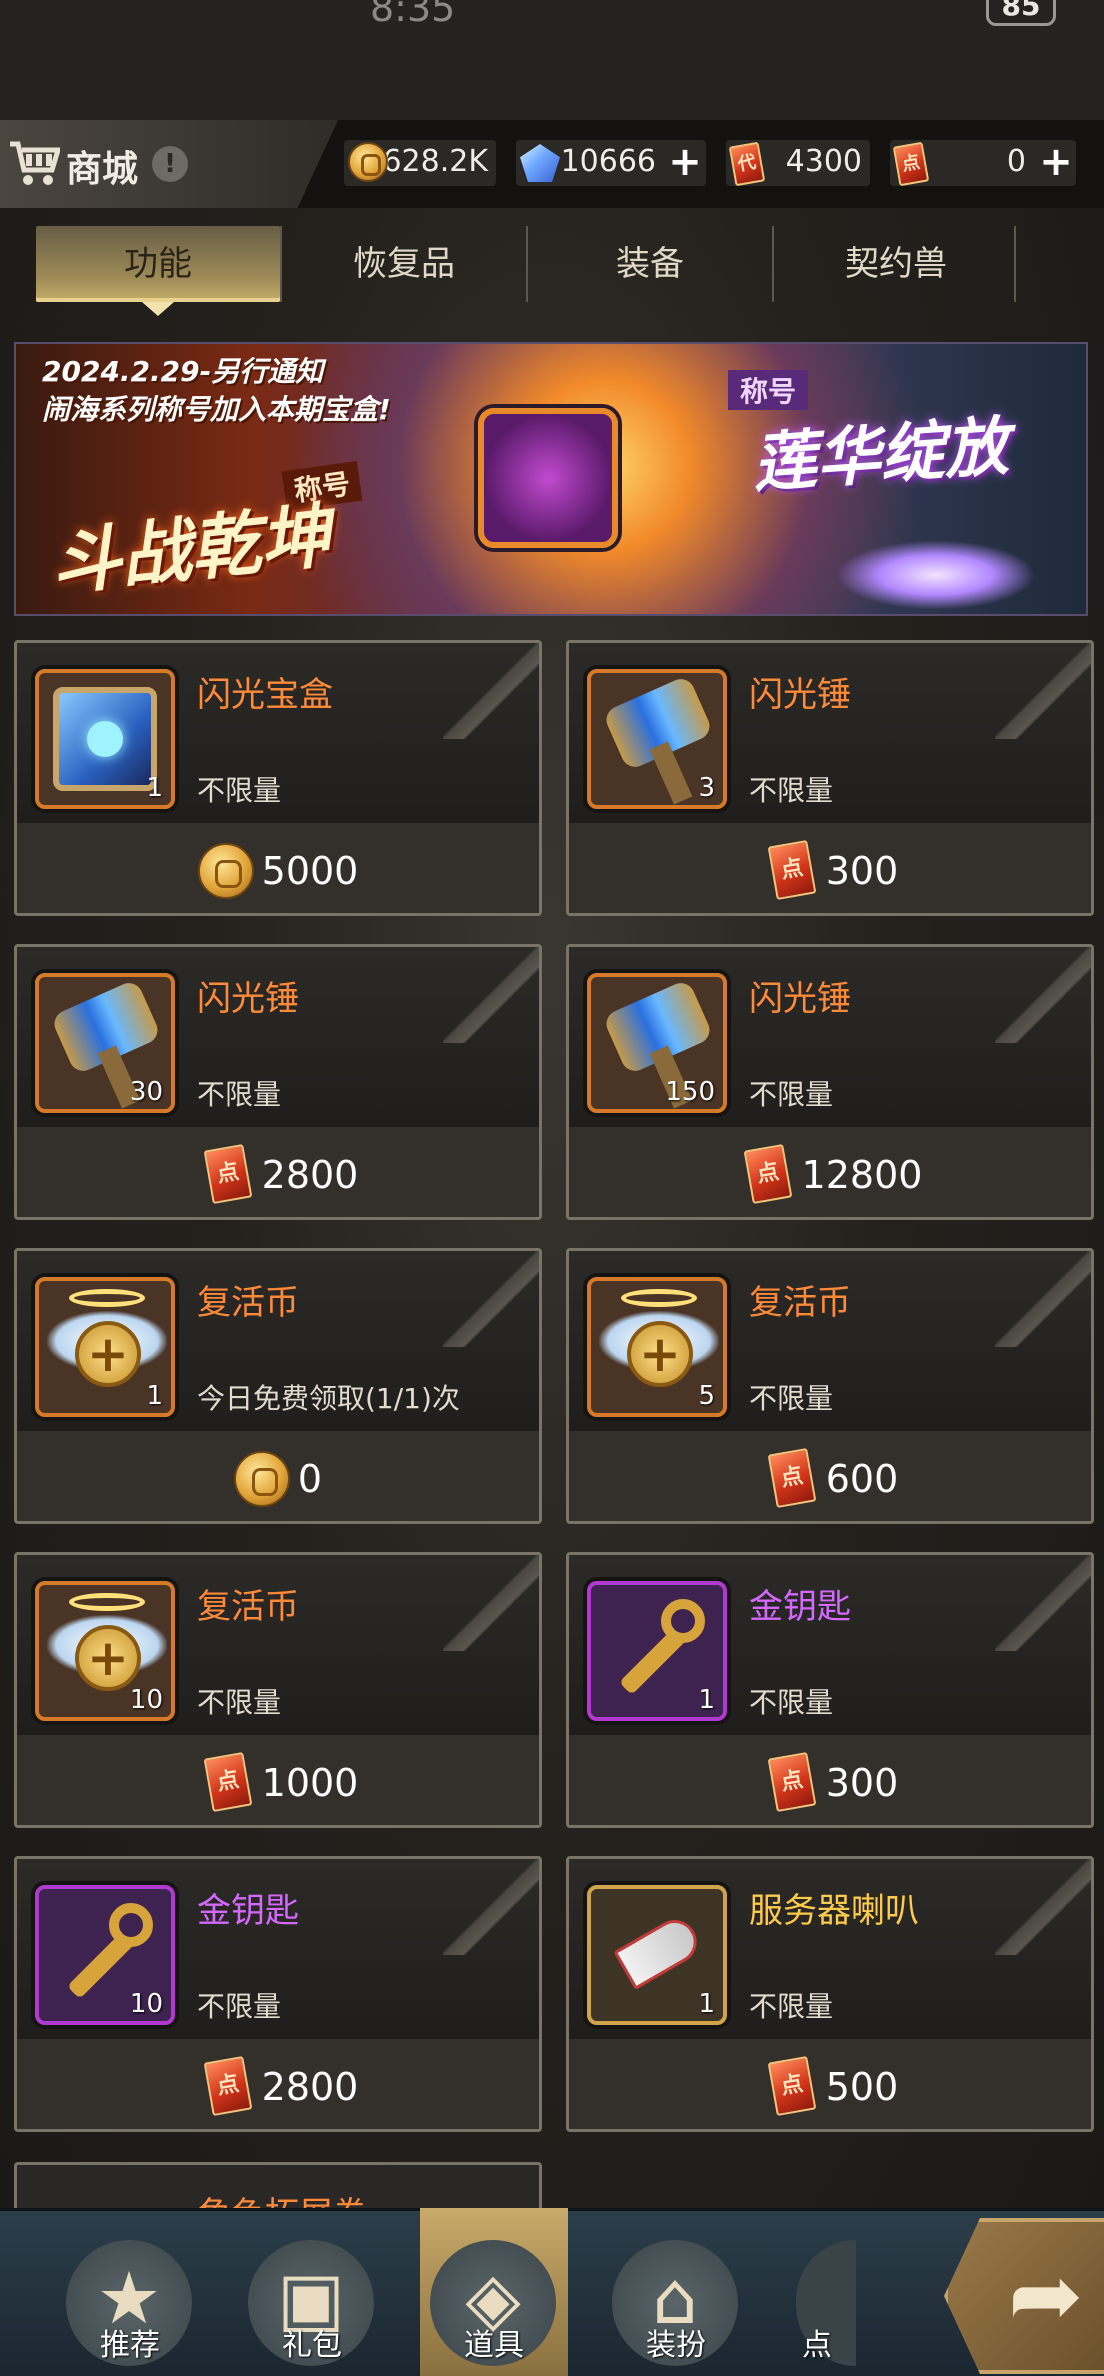 This screenshot has height=2376, width=1104. I want to click on tab-divider, so click(1015, 264).